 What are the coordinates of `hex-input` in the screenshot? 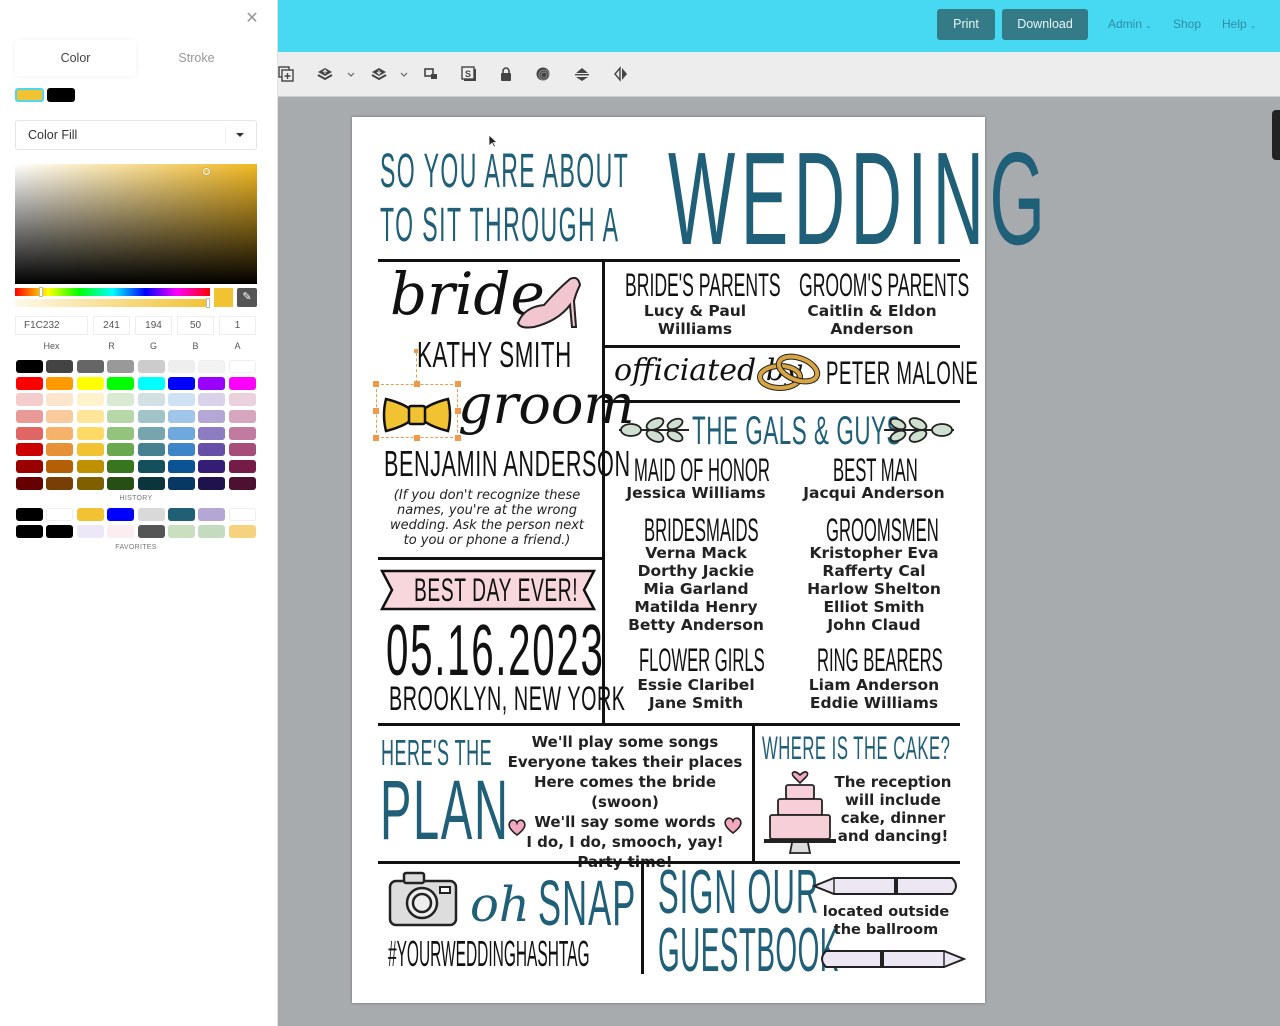 It's located at (51, 325).